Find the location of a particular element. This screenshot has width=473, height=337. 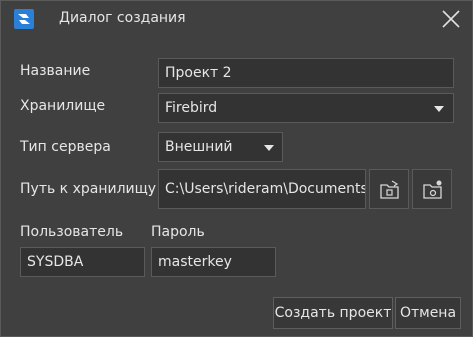

folder-settings-button is located at coordinates (432, 189).